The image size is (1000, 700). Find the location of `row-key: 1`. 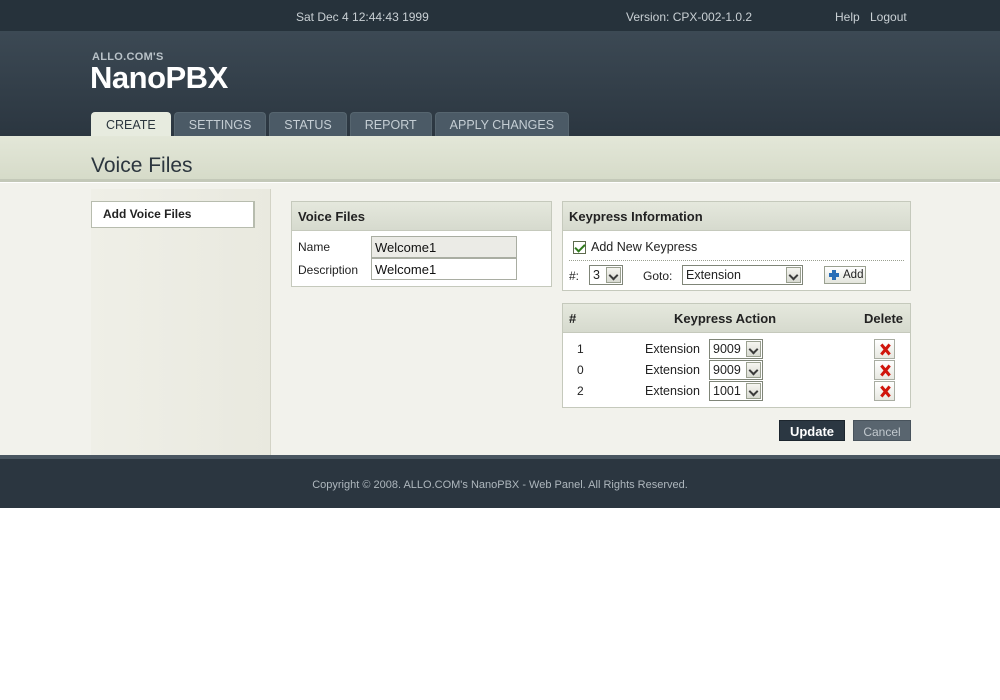

row-key: 1 is located at coordinates (580, 349).